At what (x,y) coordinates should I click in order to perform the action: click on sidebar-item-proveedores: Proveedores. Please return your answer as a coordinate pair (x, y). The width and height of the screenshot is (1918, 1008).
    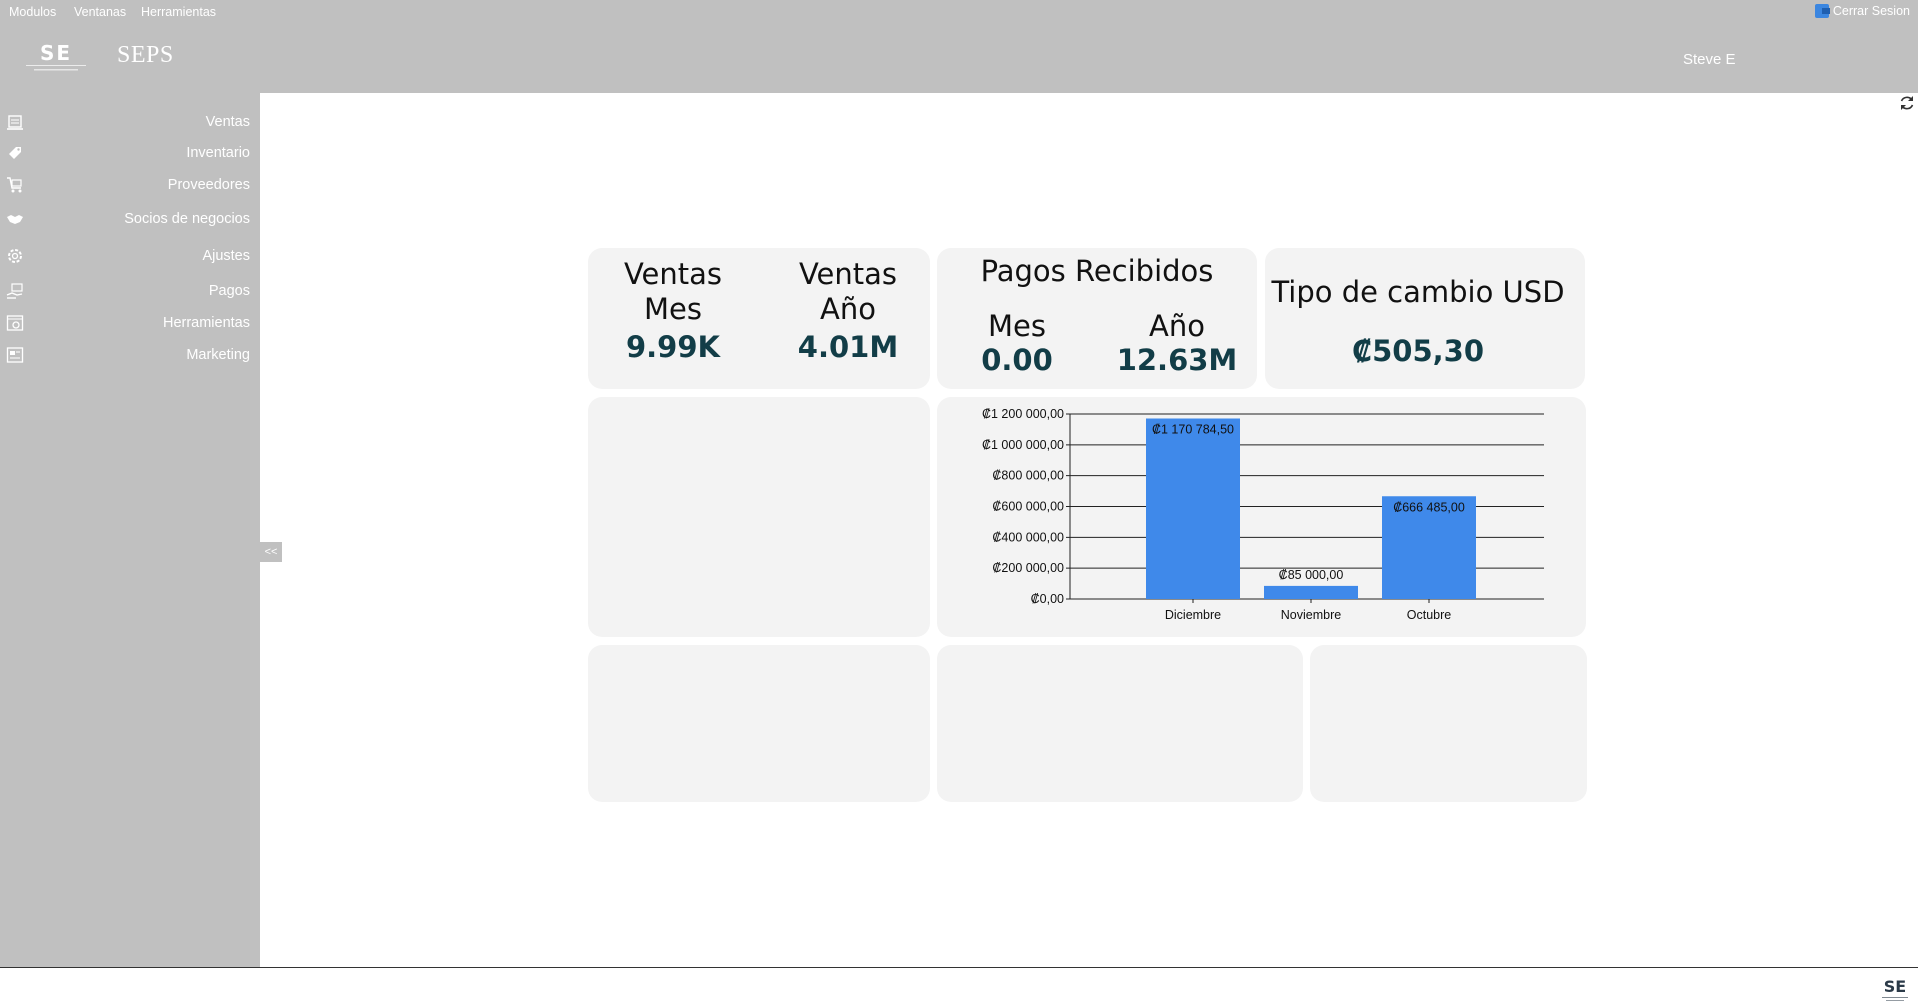
    Looking at the image, I should click on (130, 185).